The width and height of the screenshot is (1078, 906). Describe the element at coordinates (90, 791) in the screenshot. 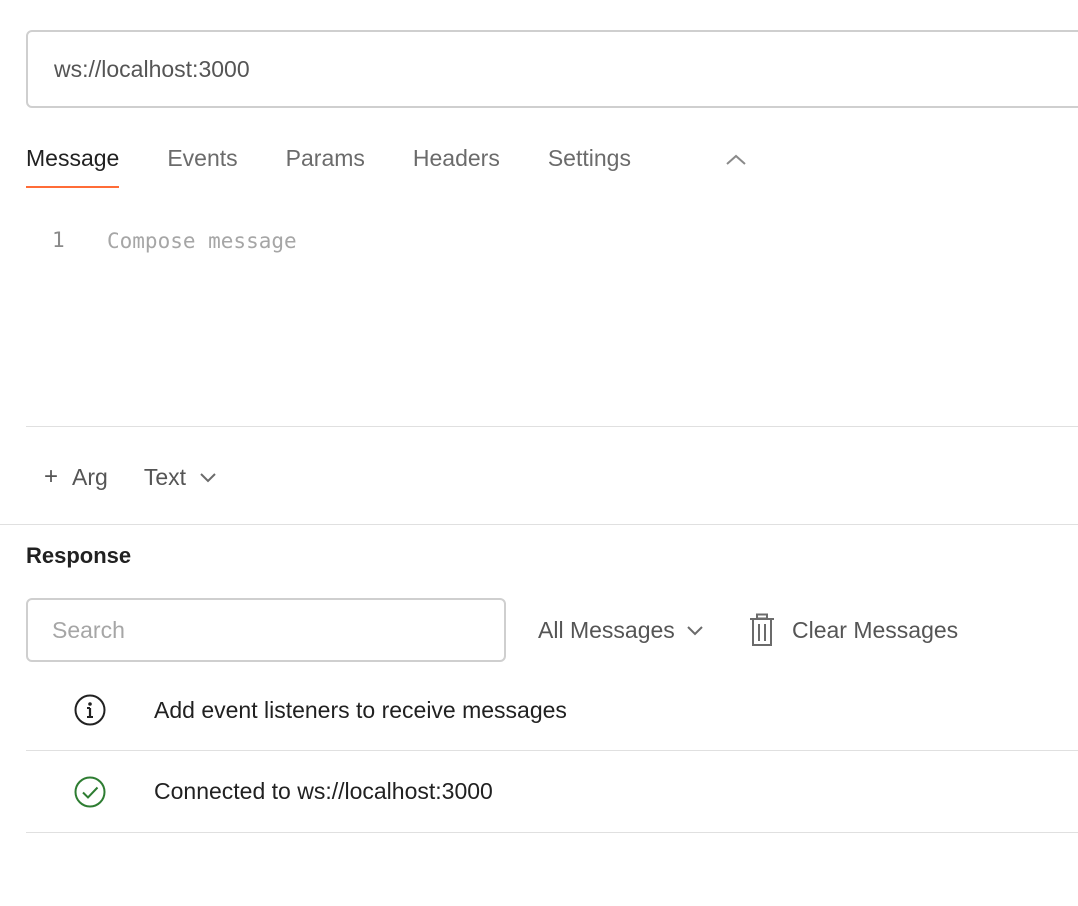

I see `check-circle-icon` at that location.